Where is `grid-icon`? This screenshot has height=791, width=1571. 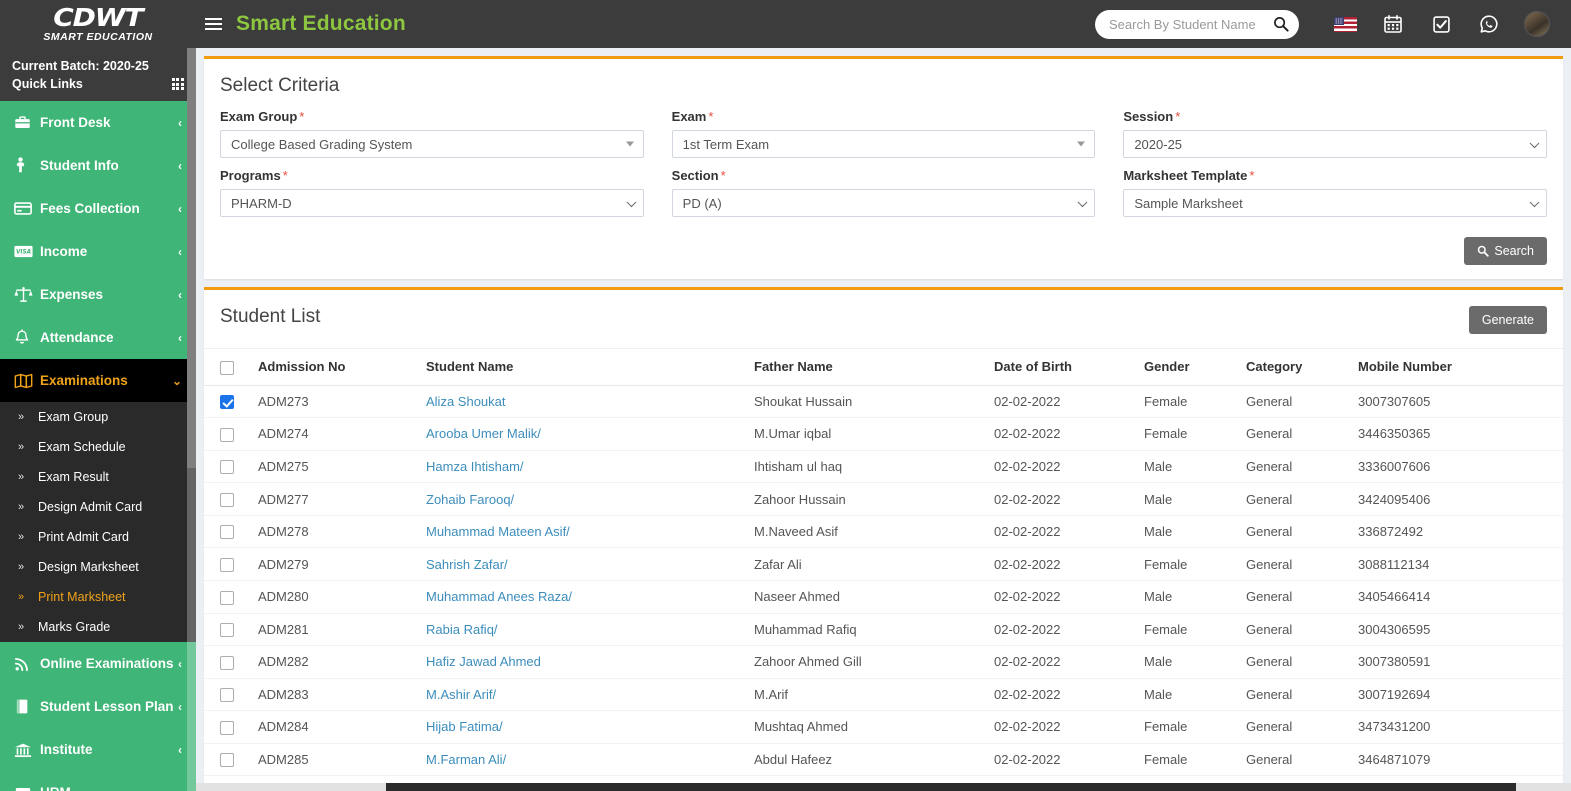
grid-icon is located at coordinates (177, 84).